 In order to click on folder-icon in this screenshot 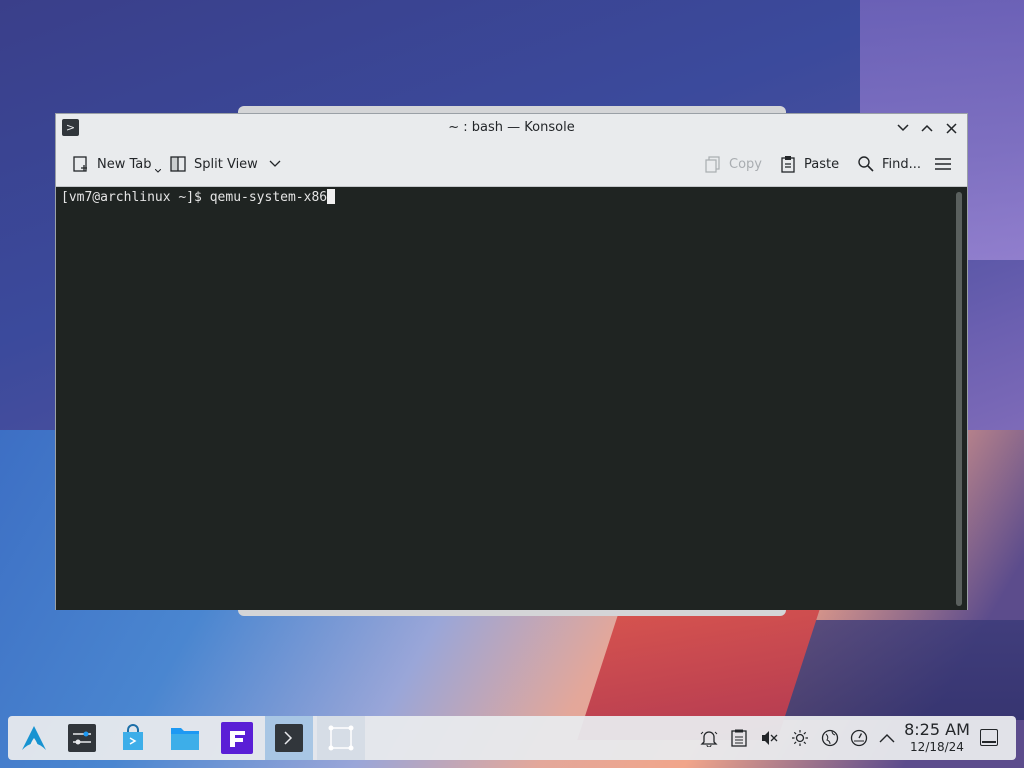, I will do `click(185, 739)`.